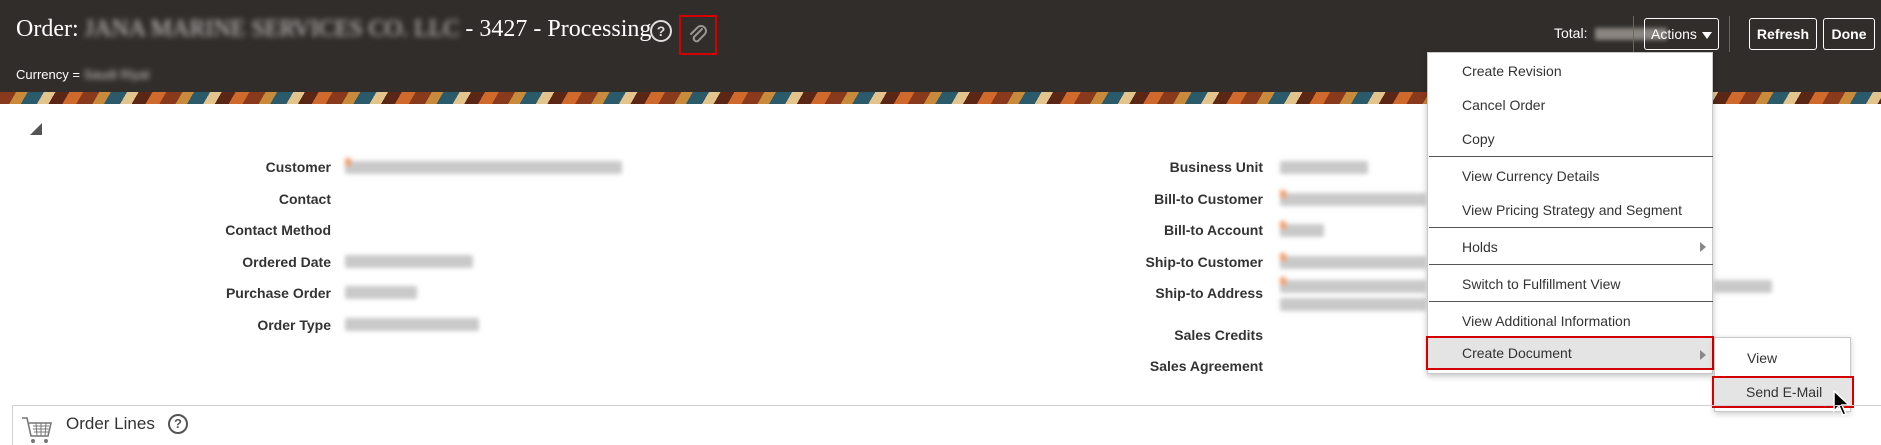 This screenshot has width=1881, height=445. I want to click on done-button: Done, so click(1849, 34).